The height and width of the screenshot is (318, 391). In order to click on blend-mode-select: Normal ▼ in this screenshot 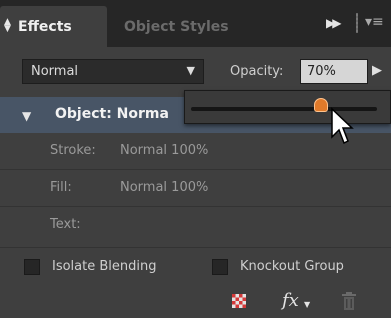, I will do `click(113, 71)`.